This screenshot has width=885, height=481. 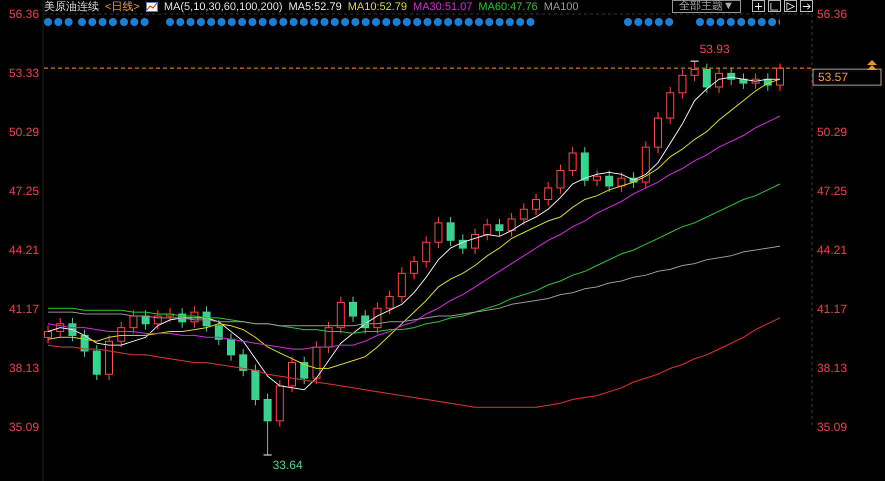 What do you see at coordinates (287, 465) in the screenshot?
I see `extreme-price-label: 33.64` at bounding box center [287, 465].